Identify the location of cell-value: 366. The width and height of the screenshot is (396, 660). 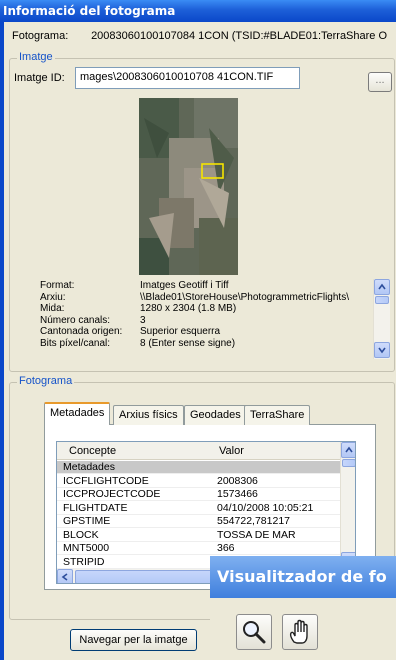
(226, 548).